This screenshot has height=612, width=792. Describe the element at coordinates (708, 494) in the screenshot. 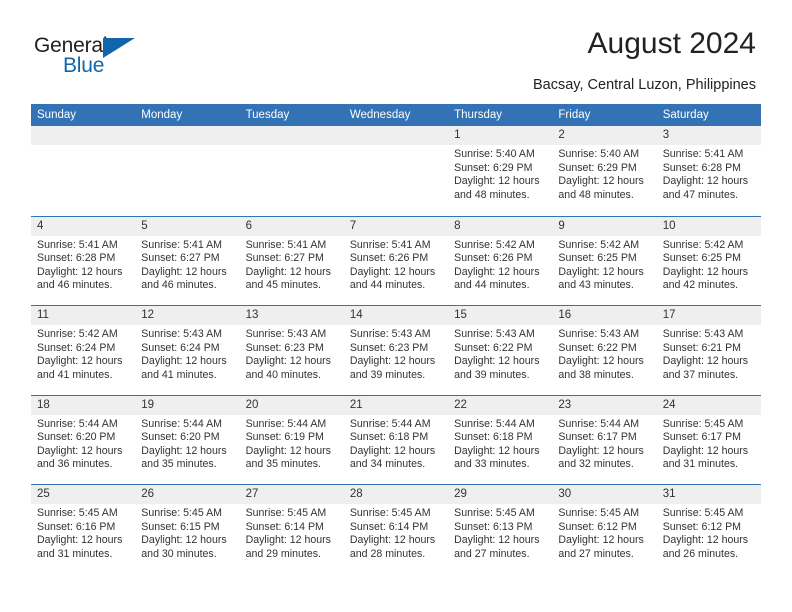

I see `calendar-day-number: 31` at that location.